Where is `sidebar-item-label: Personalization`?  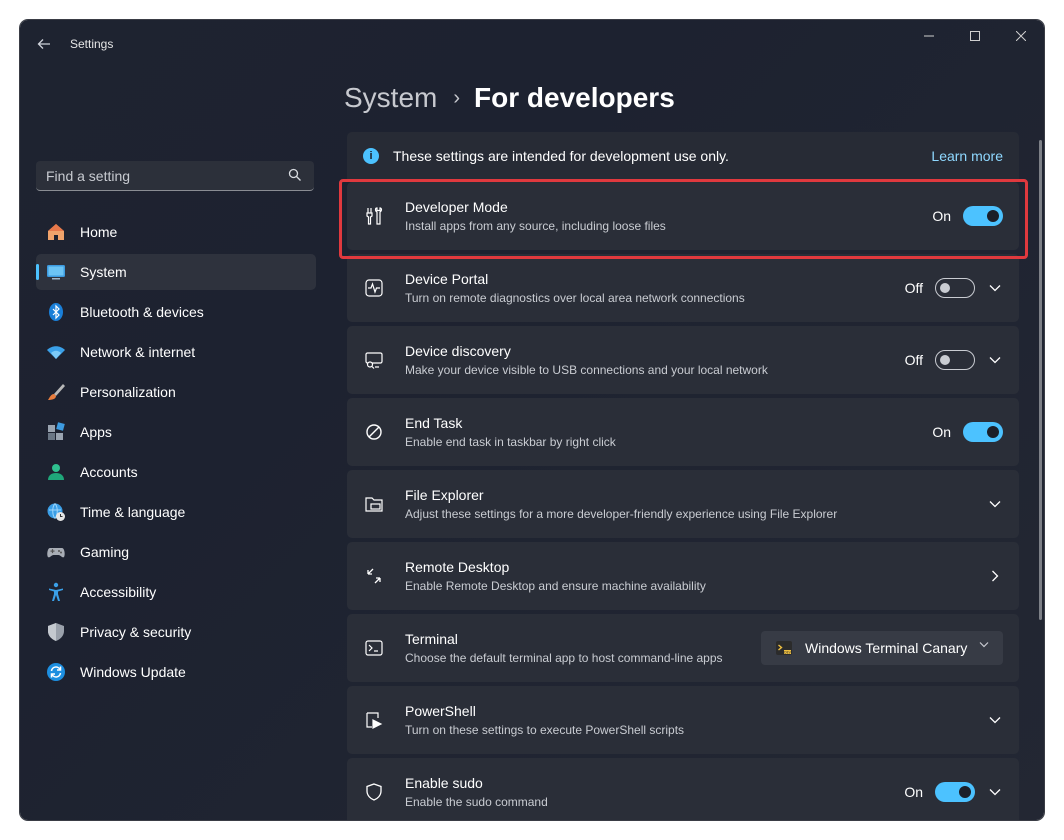 sidebar-item-label: Personalization is located at coordinates (128, 392).